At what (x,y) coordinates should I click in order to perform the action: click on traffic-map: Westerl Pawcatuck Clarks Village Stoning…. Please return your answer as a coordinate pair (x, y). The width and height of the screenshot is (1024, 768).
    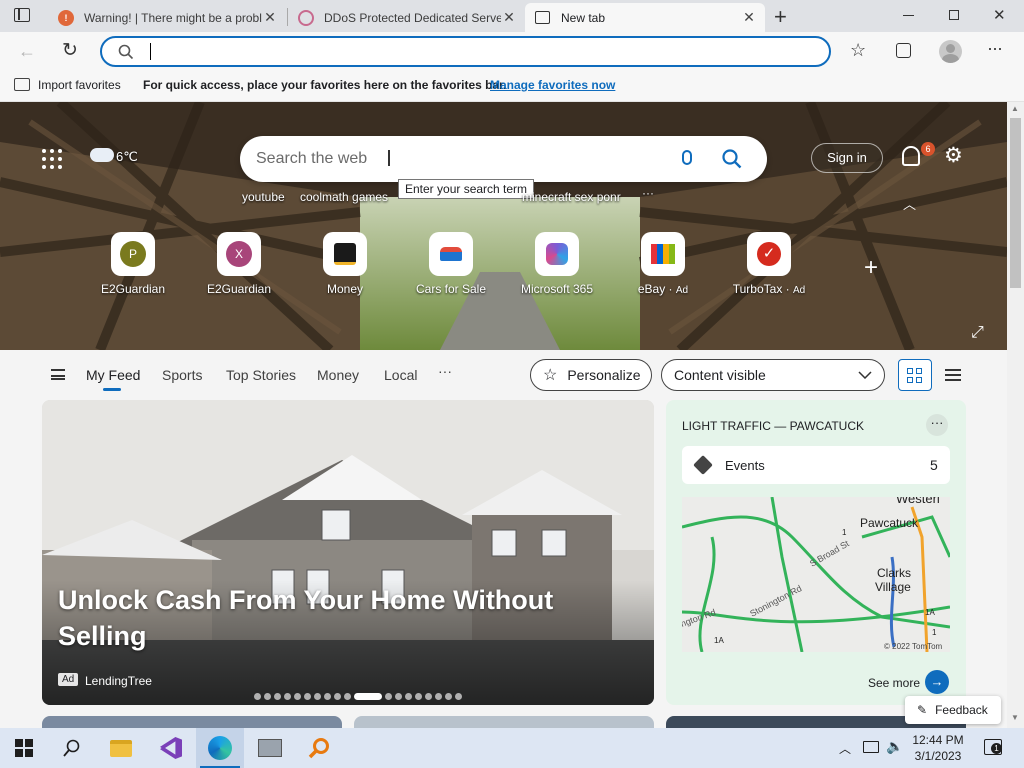
    Looking at the image, I should click on (816, 574).